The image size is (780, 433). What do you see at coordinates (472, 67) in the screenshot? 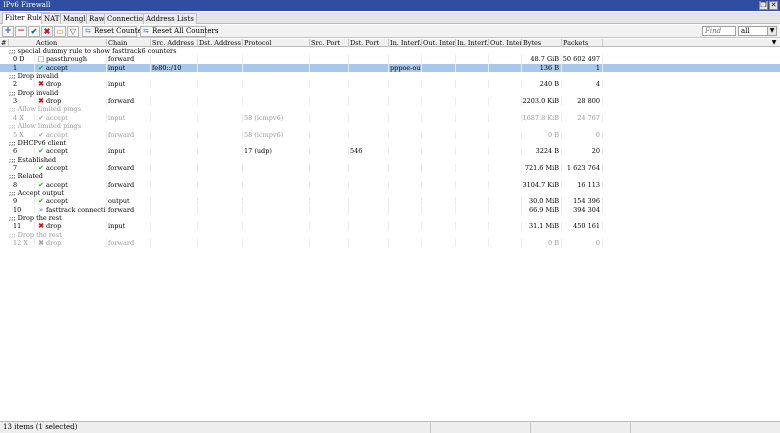
I see `rule-in-interface-list` at bounding box center [472, 67].